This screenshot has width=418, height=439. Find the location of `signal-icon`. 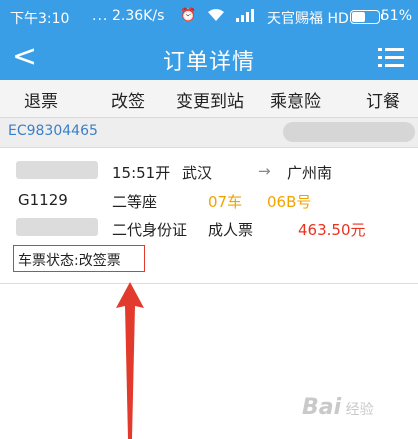

signal-icon is located at coordinates (245, 17).